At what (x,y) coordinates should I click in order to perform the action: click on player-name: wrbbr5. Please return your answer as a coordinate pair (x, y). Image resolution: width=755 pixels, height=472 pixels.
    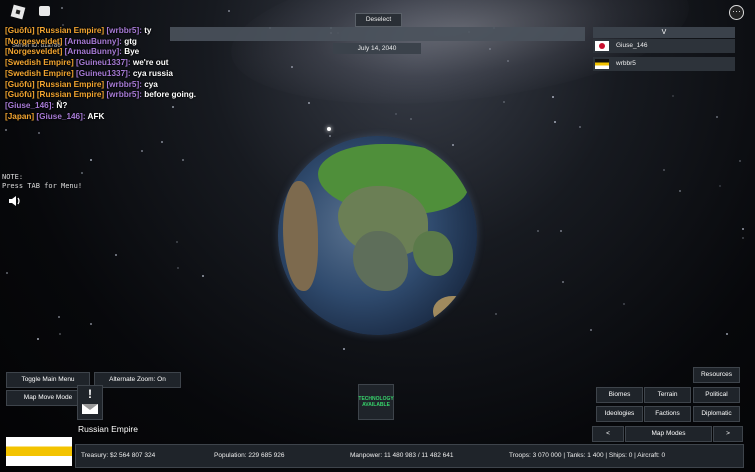
    Looking at the image, I should click on (626, 63).